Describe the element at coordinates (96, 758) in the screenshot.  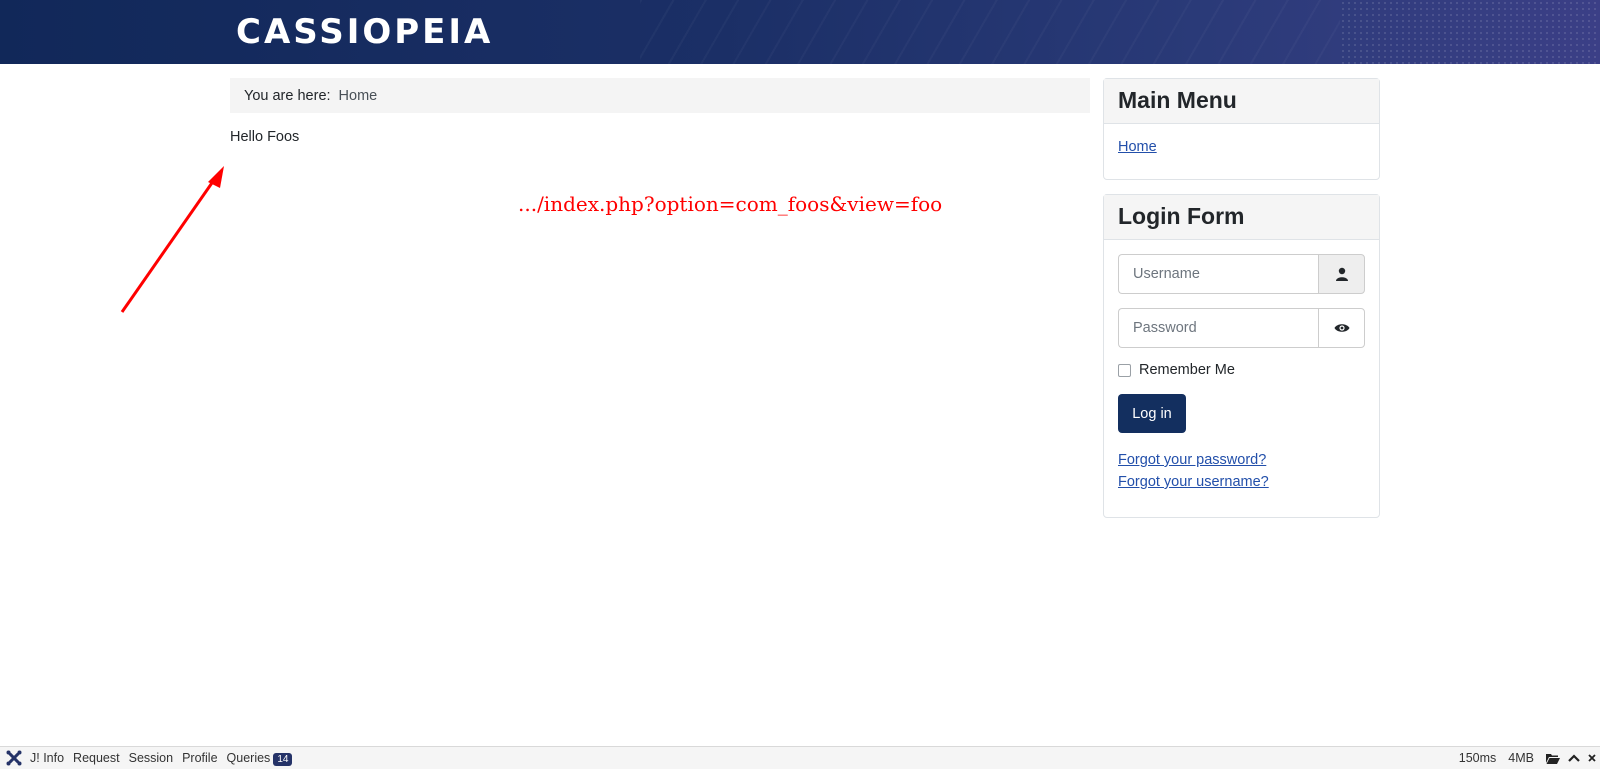
I see `debug-tab-request: Request` at that location.